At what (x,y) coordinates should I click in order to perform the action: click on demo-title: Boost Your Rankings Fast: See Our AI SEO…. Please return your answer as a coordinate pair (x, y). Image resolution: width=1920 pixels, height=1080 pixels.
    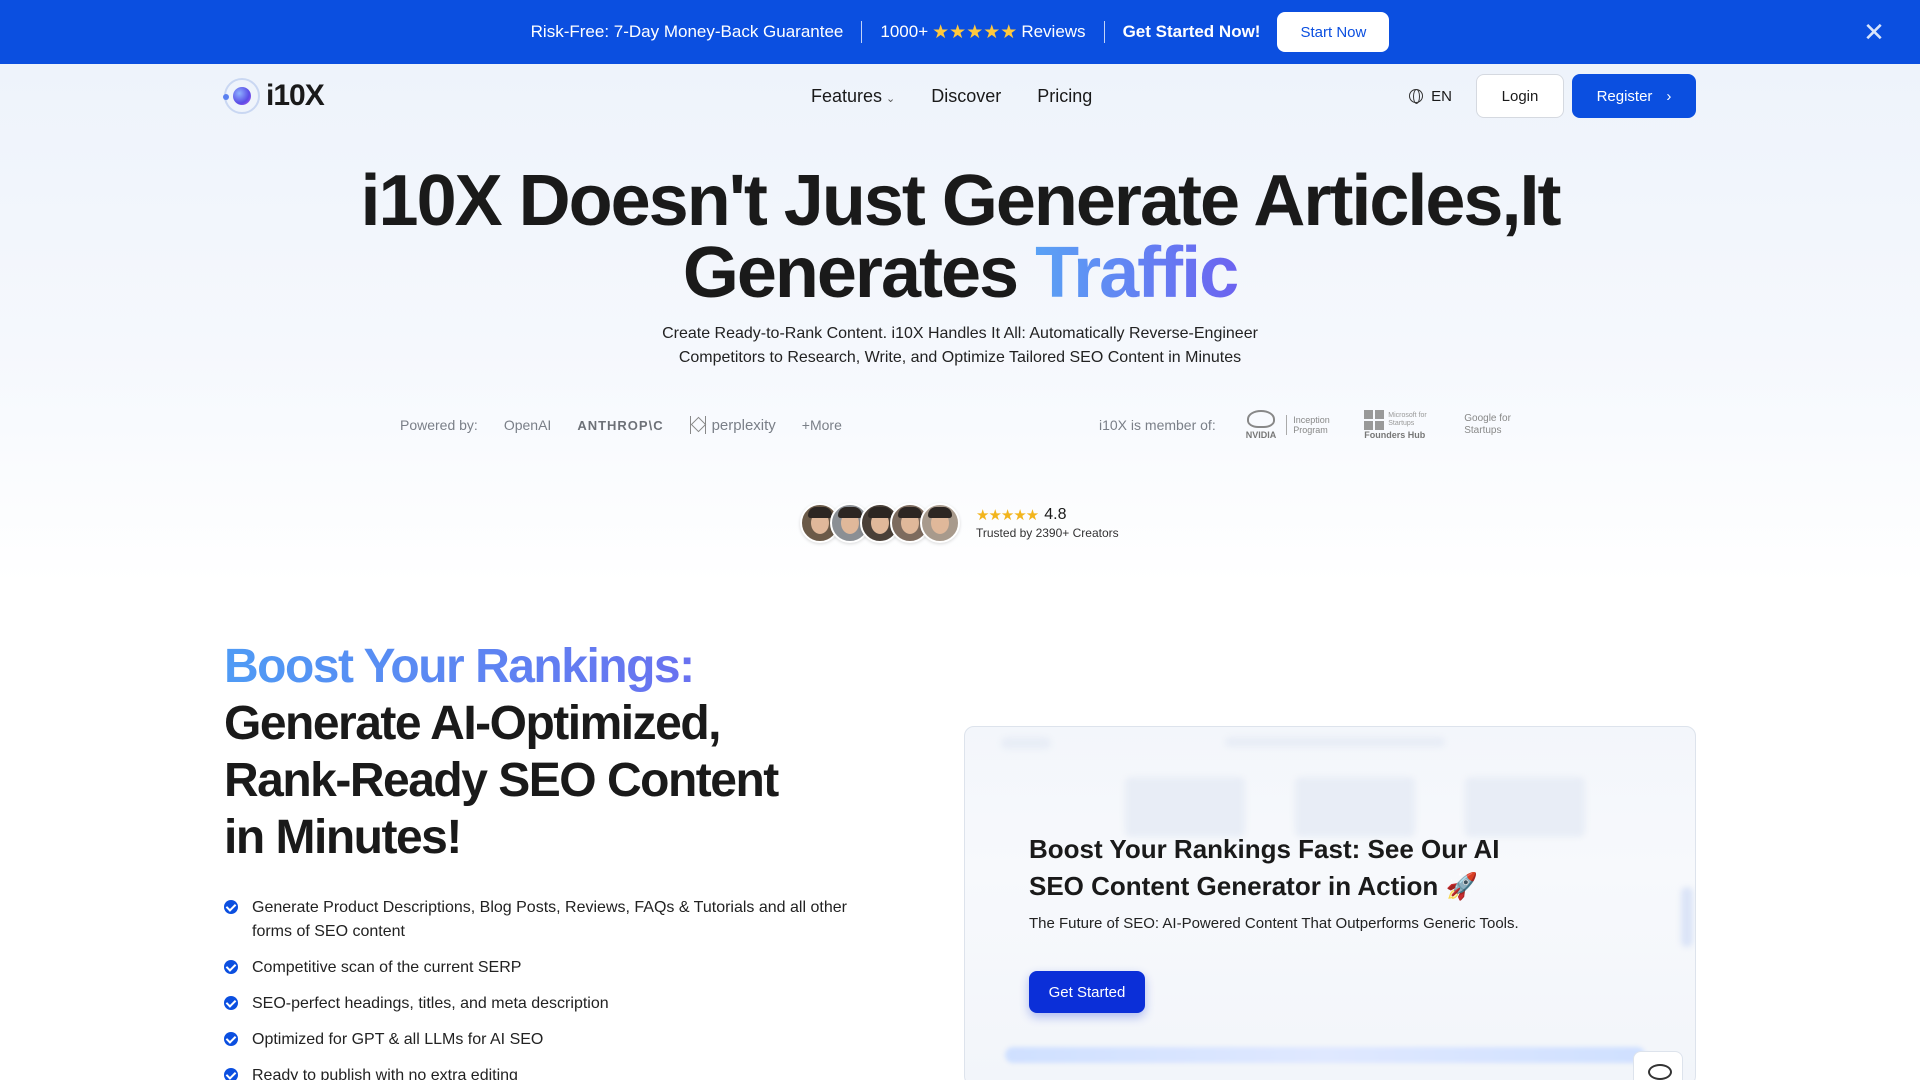
    Looking at the image, I should click on (1289, 868).